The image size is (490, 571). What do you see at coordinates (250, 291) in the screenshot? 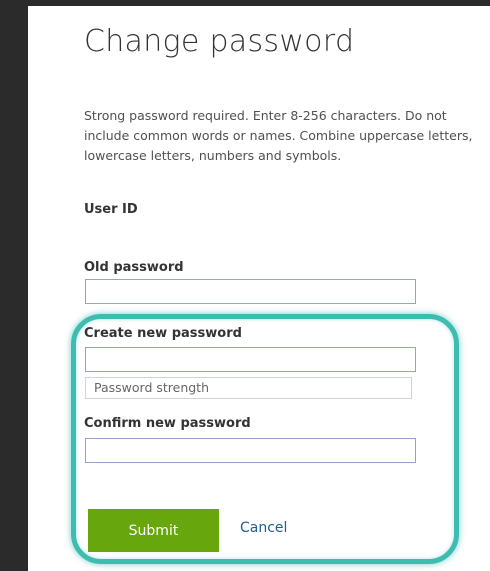
I see `old-password-field` at bounding box center [250, 291].